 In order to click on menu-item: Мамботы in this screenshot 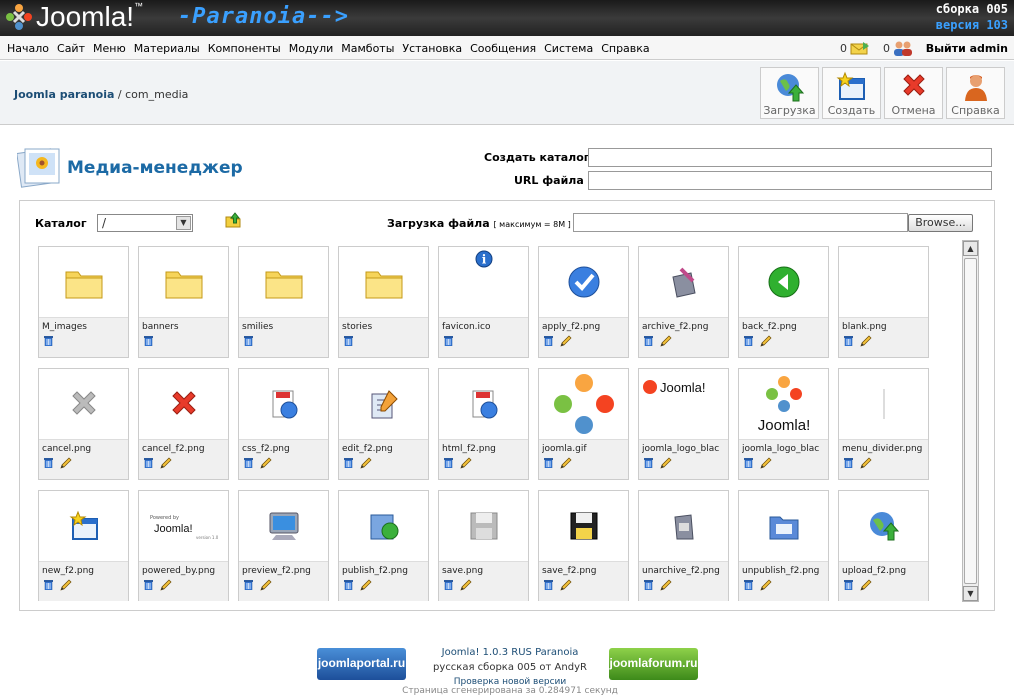, I will do `click(367, 48)`.